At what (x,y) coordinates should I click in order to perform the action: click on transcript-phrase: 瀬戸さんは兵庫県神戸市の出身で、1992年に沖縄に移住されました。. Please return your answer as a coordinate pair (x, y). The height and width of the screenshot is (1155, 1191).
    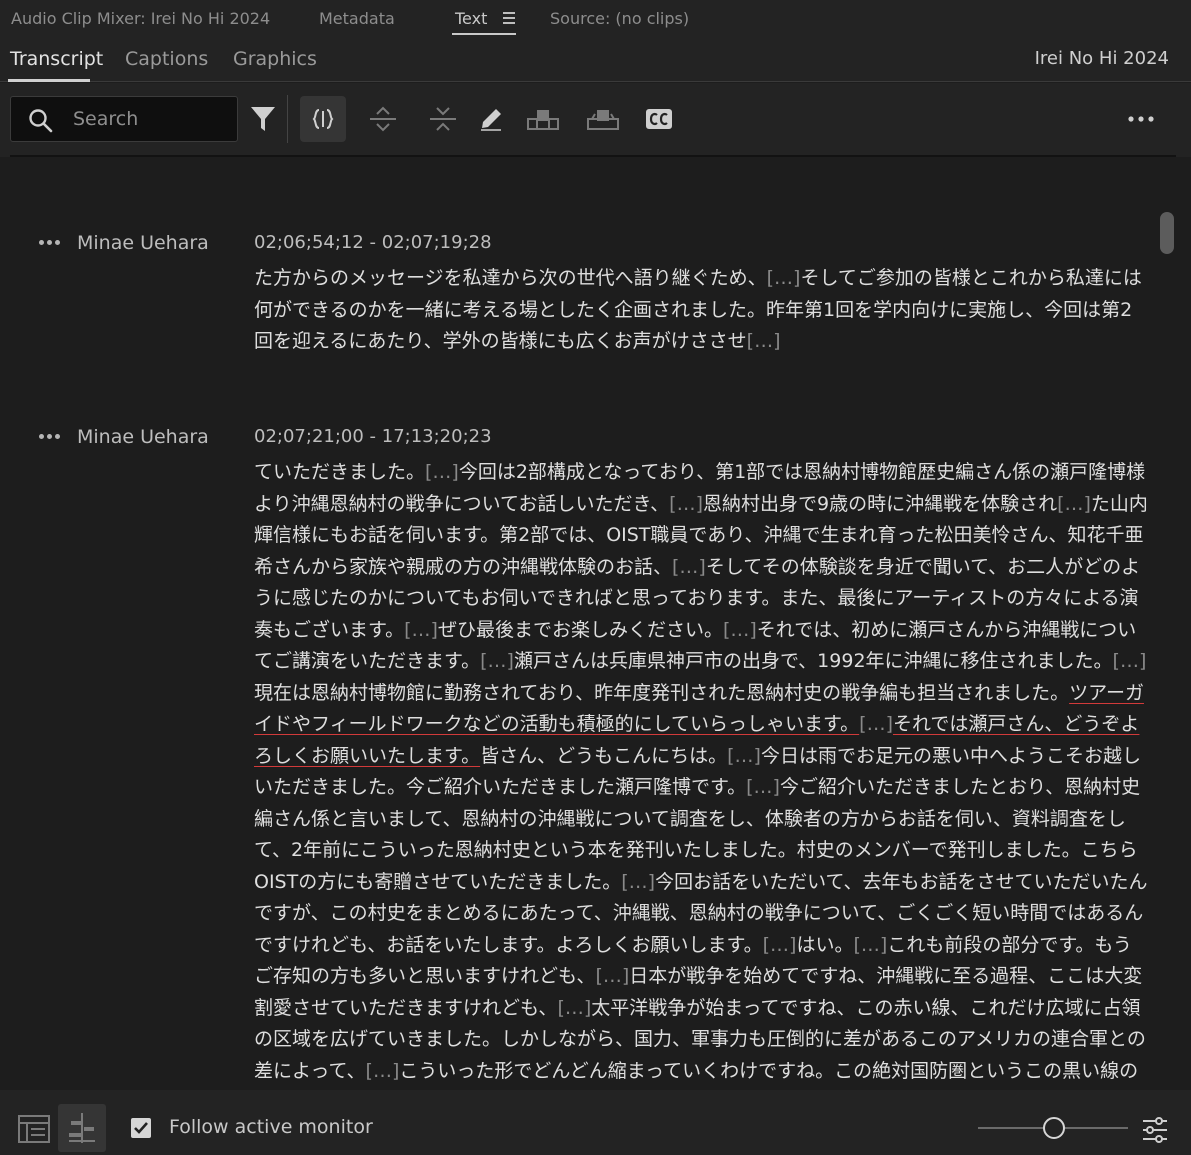
    Looking at the image, I should click on (813, 661).